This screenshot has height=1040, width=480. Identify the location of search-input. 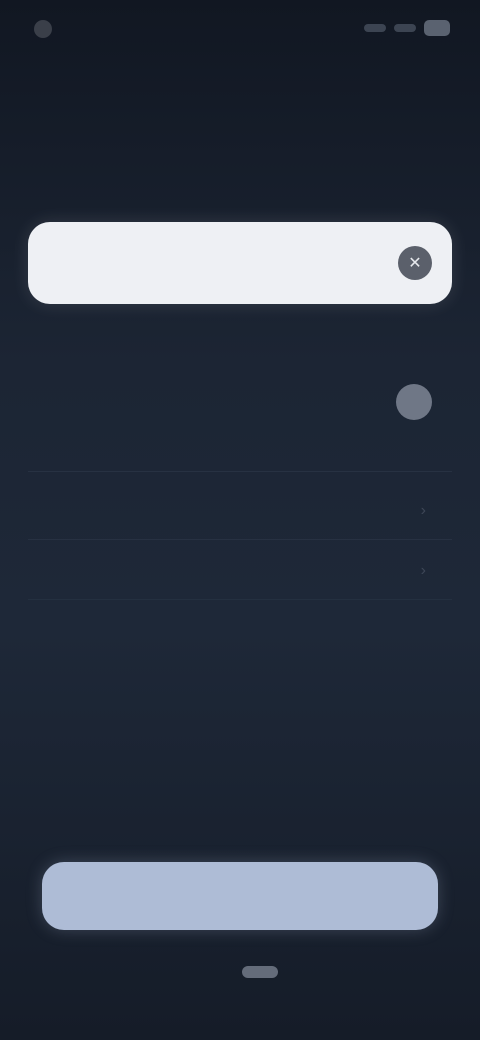
(228, 263).